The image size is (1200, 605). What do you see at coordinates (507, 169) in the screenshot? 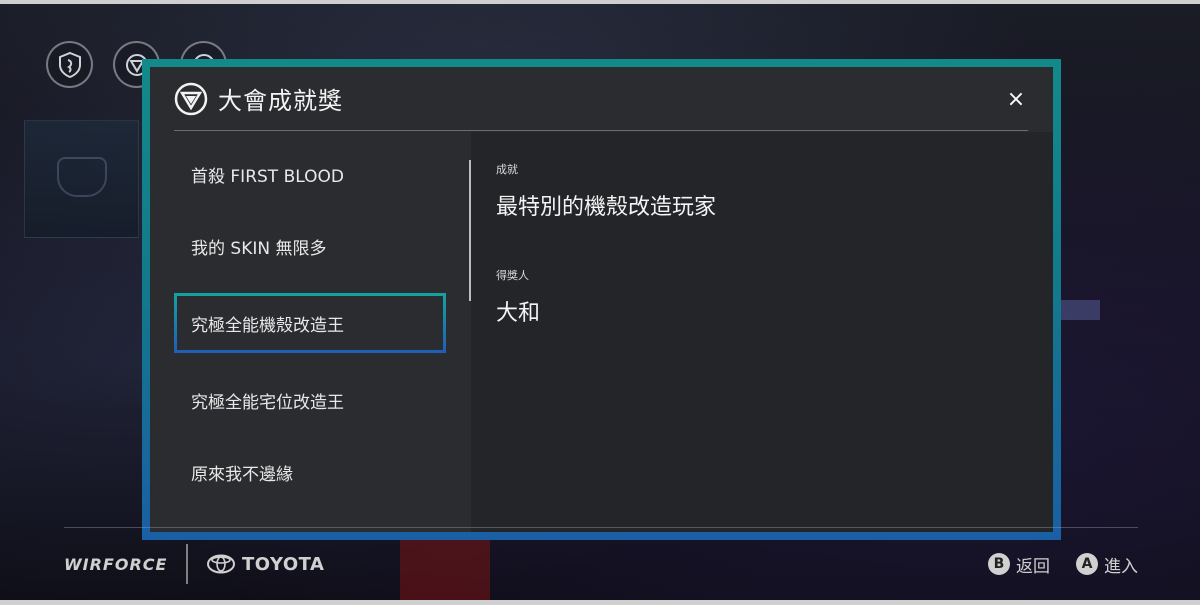
I see `achievement-label: 成就` at bounding box center [507, 169].